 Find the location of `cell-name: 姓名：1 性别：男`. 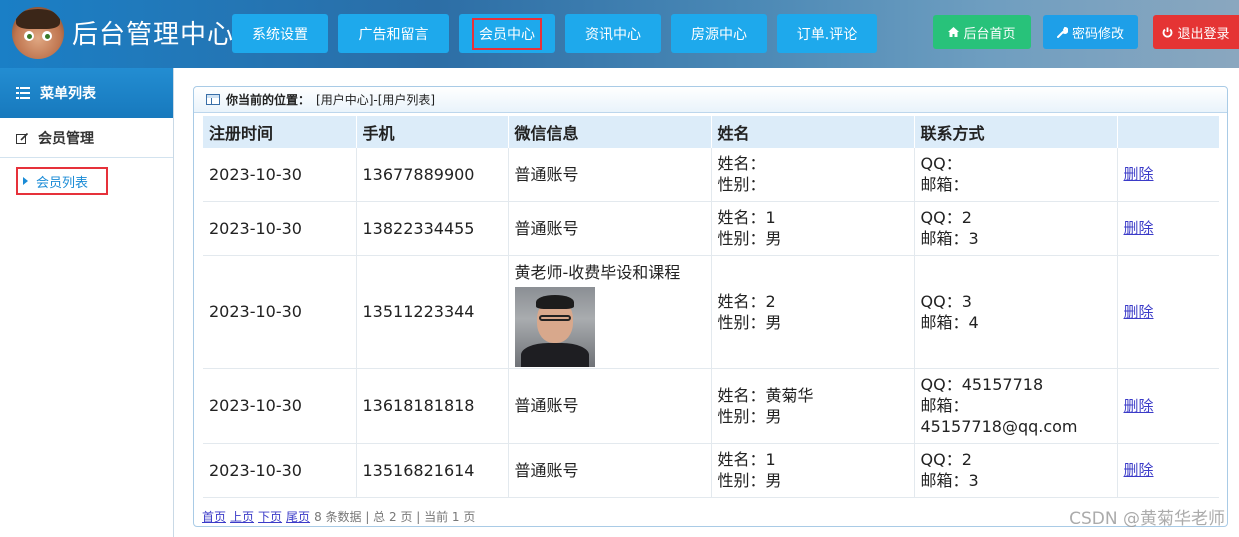

cell-name: 姓名：1 性别：男 is located at coordinates (813, 228).